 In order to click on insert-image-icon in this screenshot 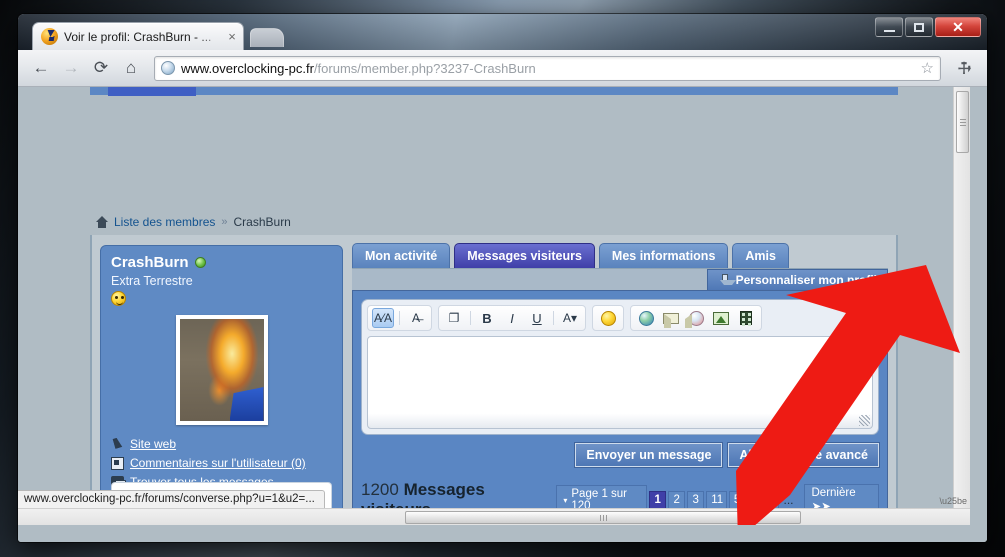, I will do `click(721, 318)`.